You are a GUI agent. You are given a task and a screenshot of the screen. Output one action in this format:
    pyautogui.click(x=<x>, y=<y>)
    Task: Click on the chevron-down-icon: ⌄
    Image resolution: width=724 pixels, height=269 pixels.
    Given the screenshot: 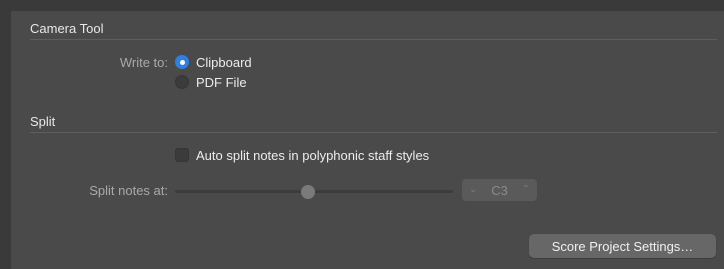 What is the action you would take?
    pyautogui.click(x=473, y=190)
    